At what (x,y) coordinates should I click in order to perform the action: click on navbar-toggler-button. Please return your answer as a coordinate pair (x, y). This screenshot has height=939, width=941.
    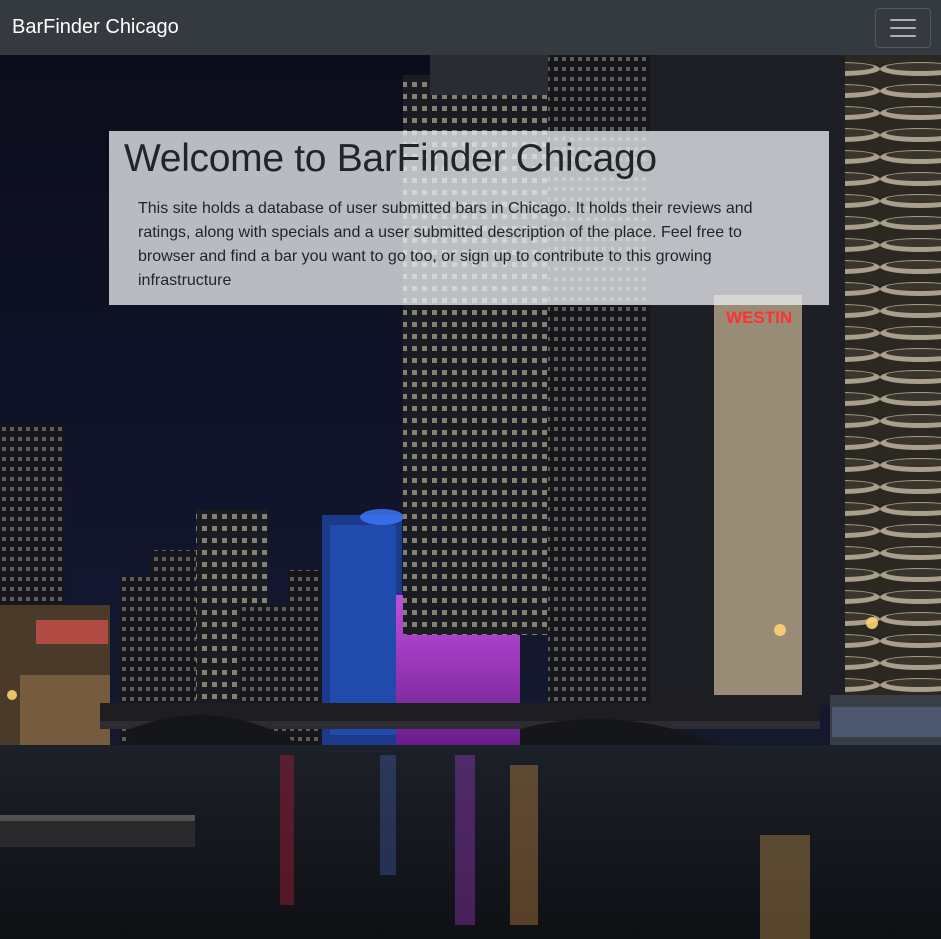
    Looking at the image, I should click on (903, 27).